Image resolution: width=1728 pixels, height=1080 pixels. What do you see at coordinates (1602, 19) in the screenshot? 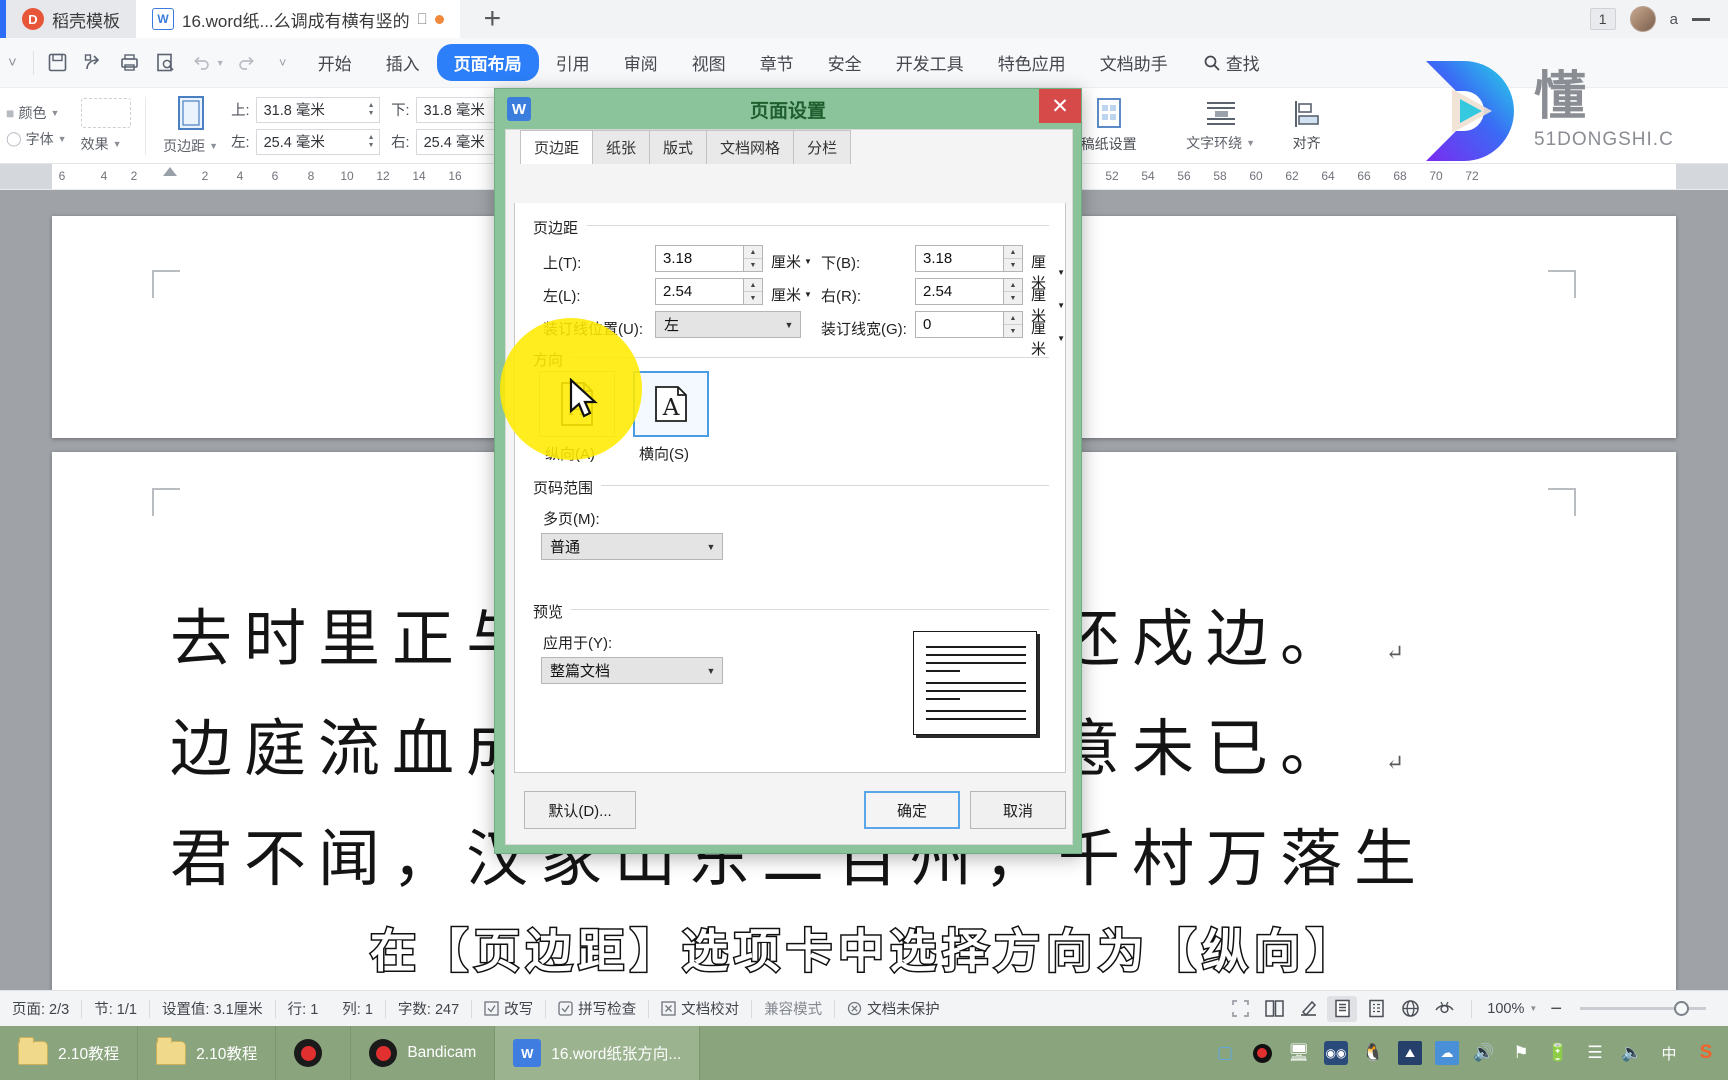
I see `notification-badge: 1` at bounding box center [1602, 19].